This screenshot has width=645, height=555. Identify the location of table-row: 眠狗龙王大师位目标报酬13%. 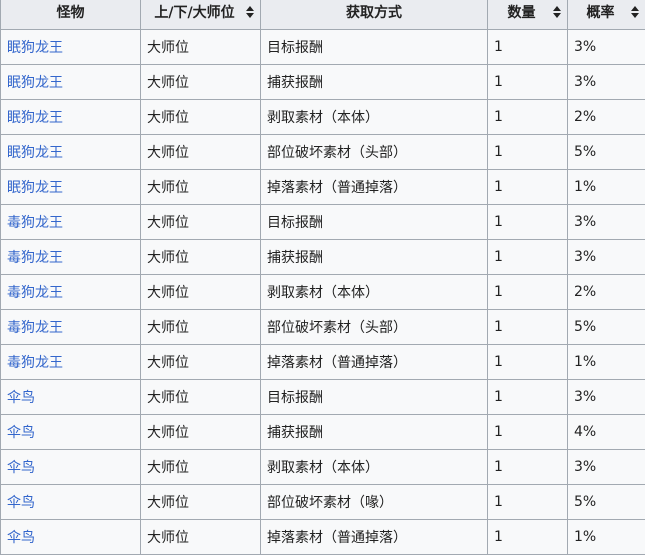
(323, 47).